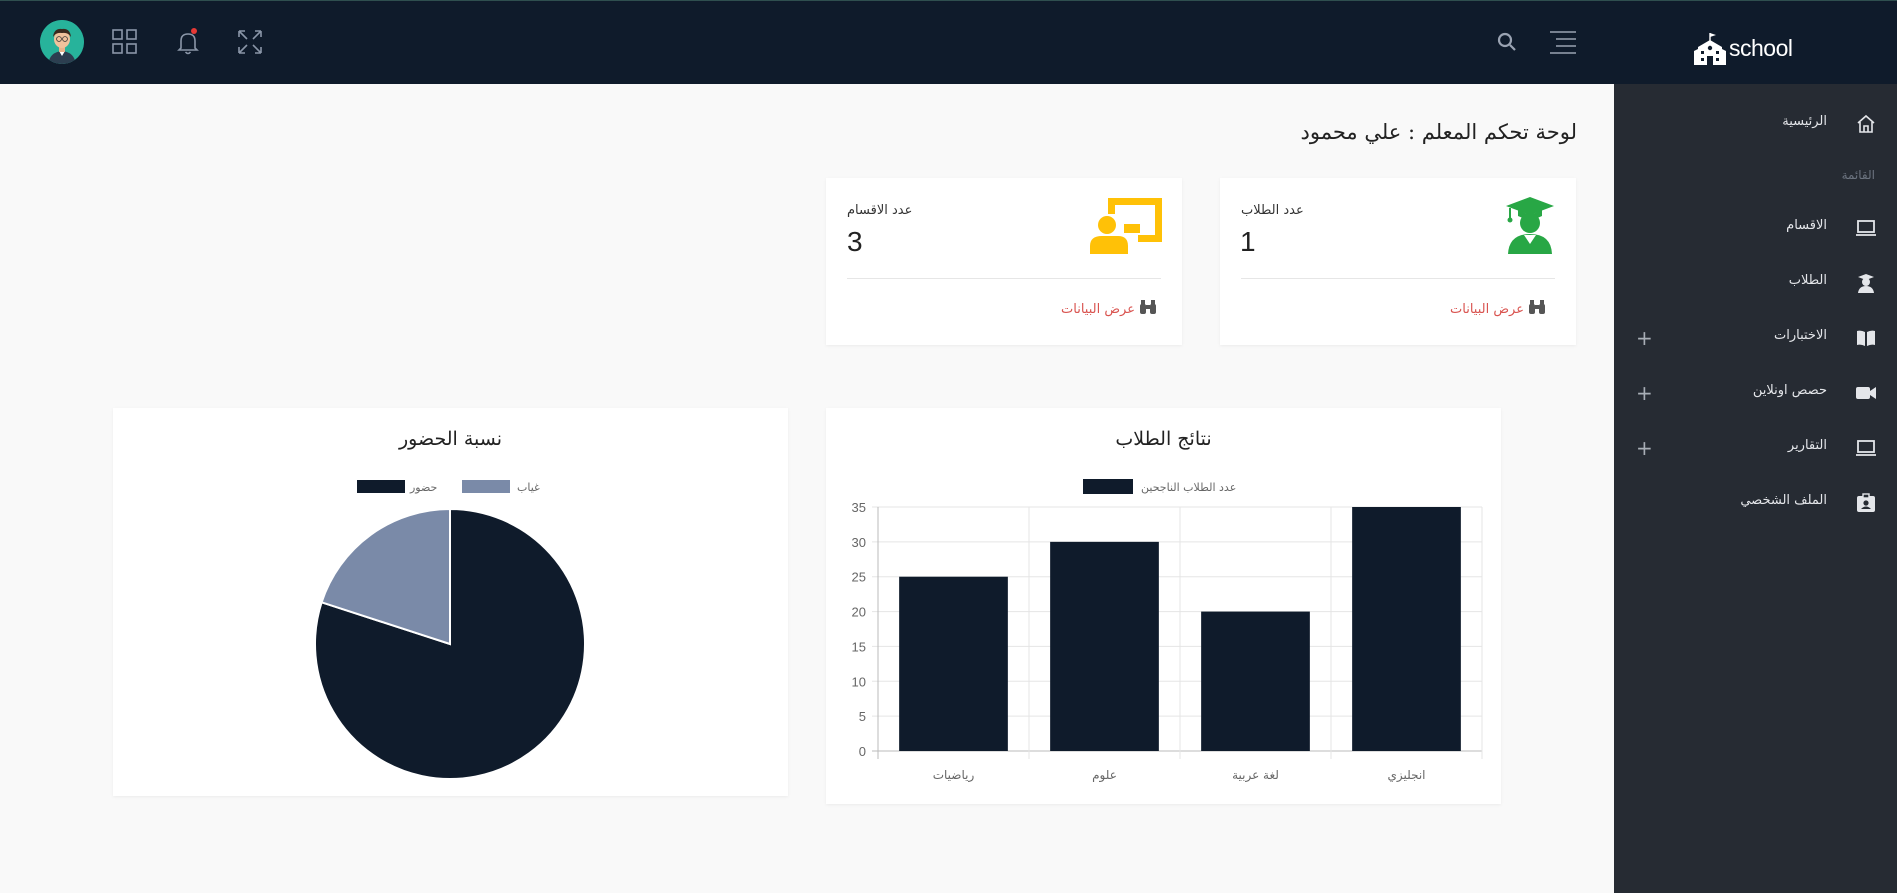 The width and height of the screenshot is (1897, 893). What do you see at coordinates (859, 507) in the screenshot?
I see `y-tick-label: 35` at bounding box center [859, 507].